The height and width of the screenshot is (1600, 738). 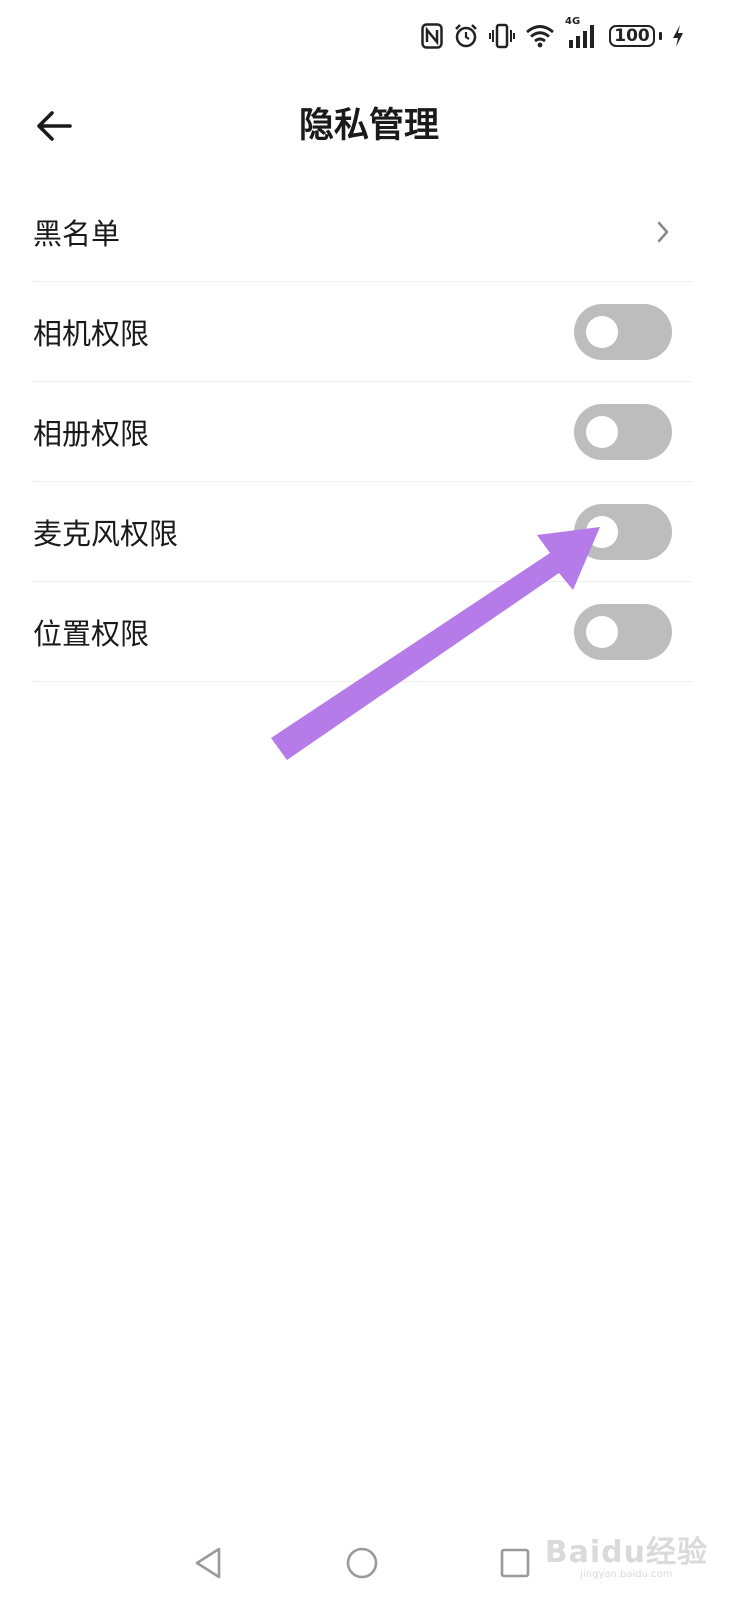 What do you see at coordinates (573, 21) in the screenshot?
I see `network-type-label: 4G` at bounding box center [573, 21].